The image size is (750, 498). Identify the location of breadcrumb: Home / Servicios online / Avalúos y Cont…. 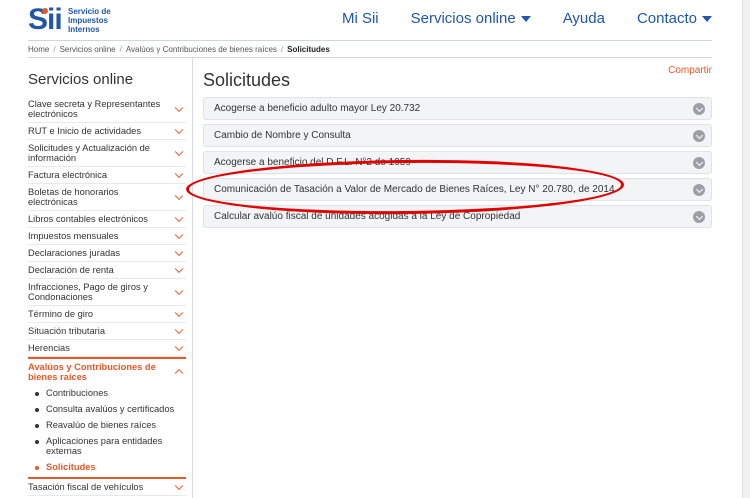
(370, 49).